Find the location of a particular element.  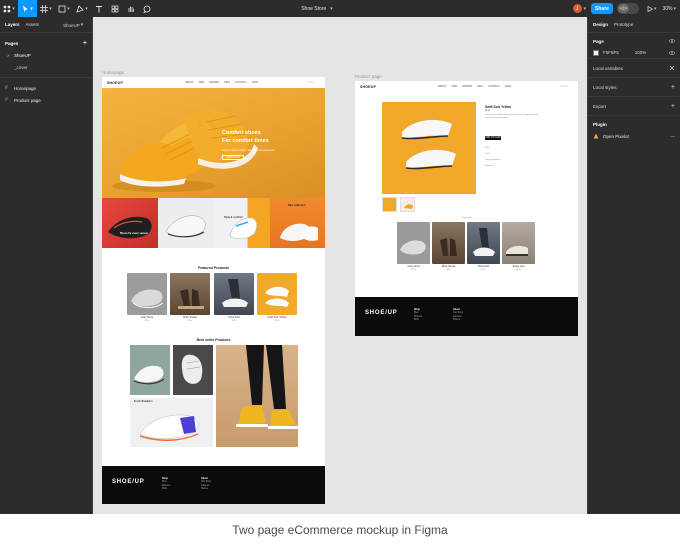

avatar: J is located at coordinates (577, 8).